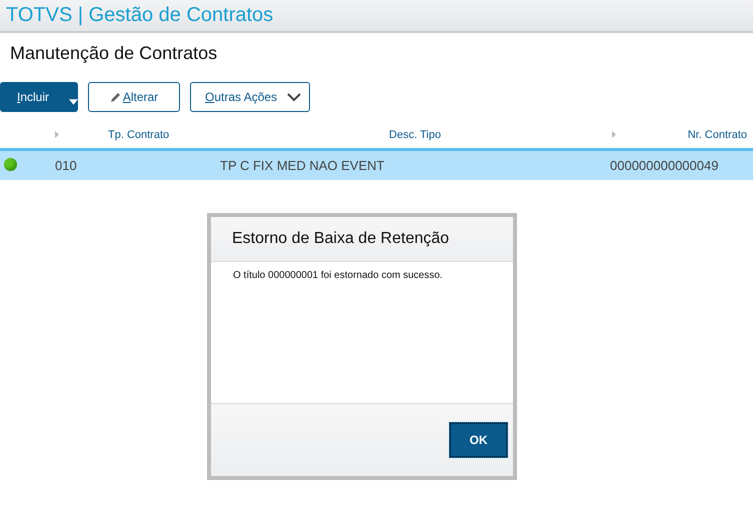  I want to click on chevron-down-icon, so click(294, 97).